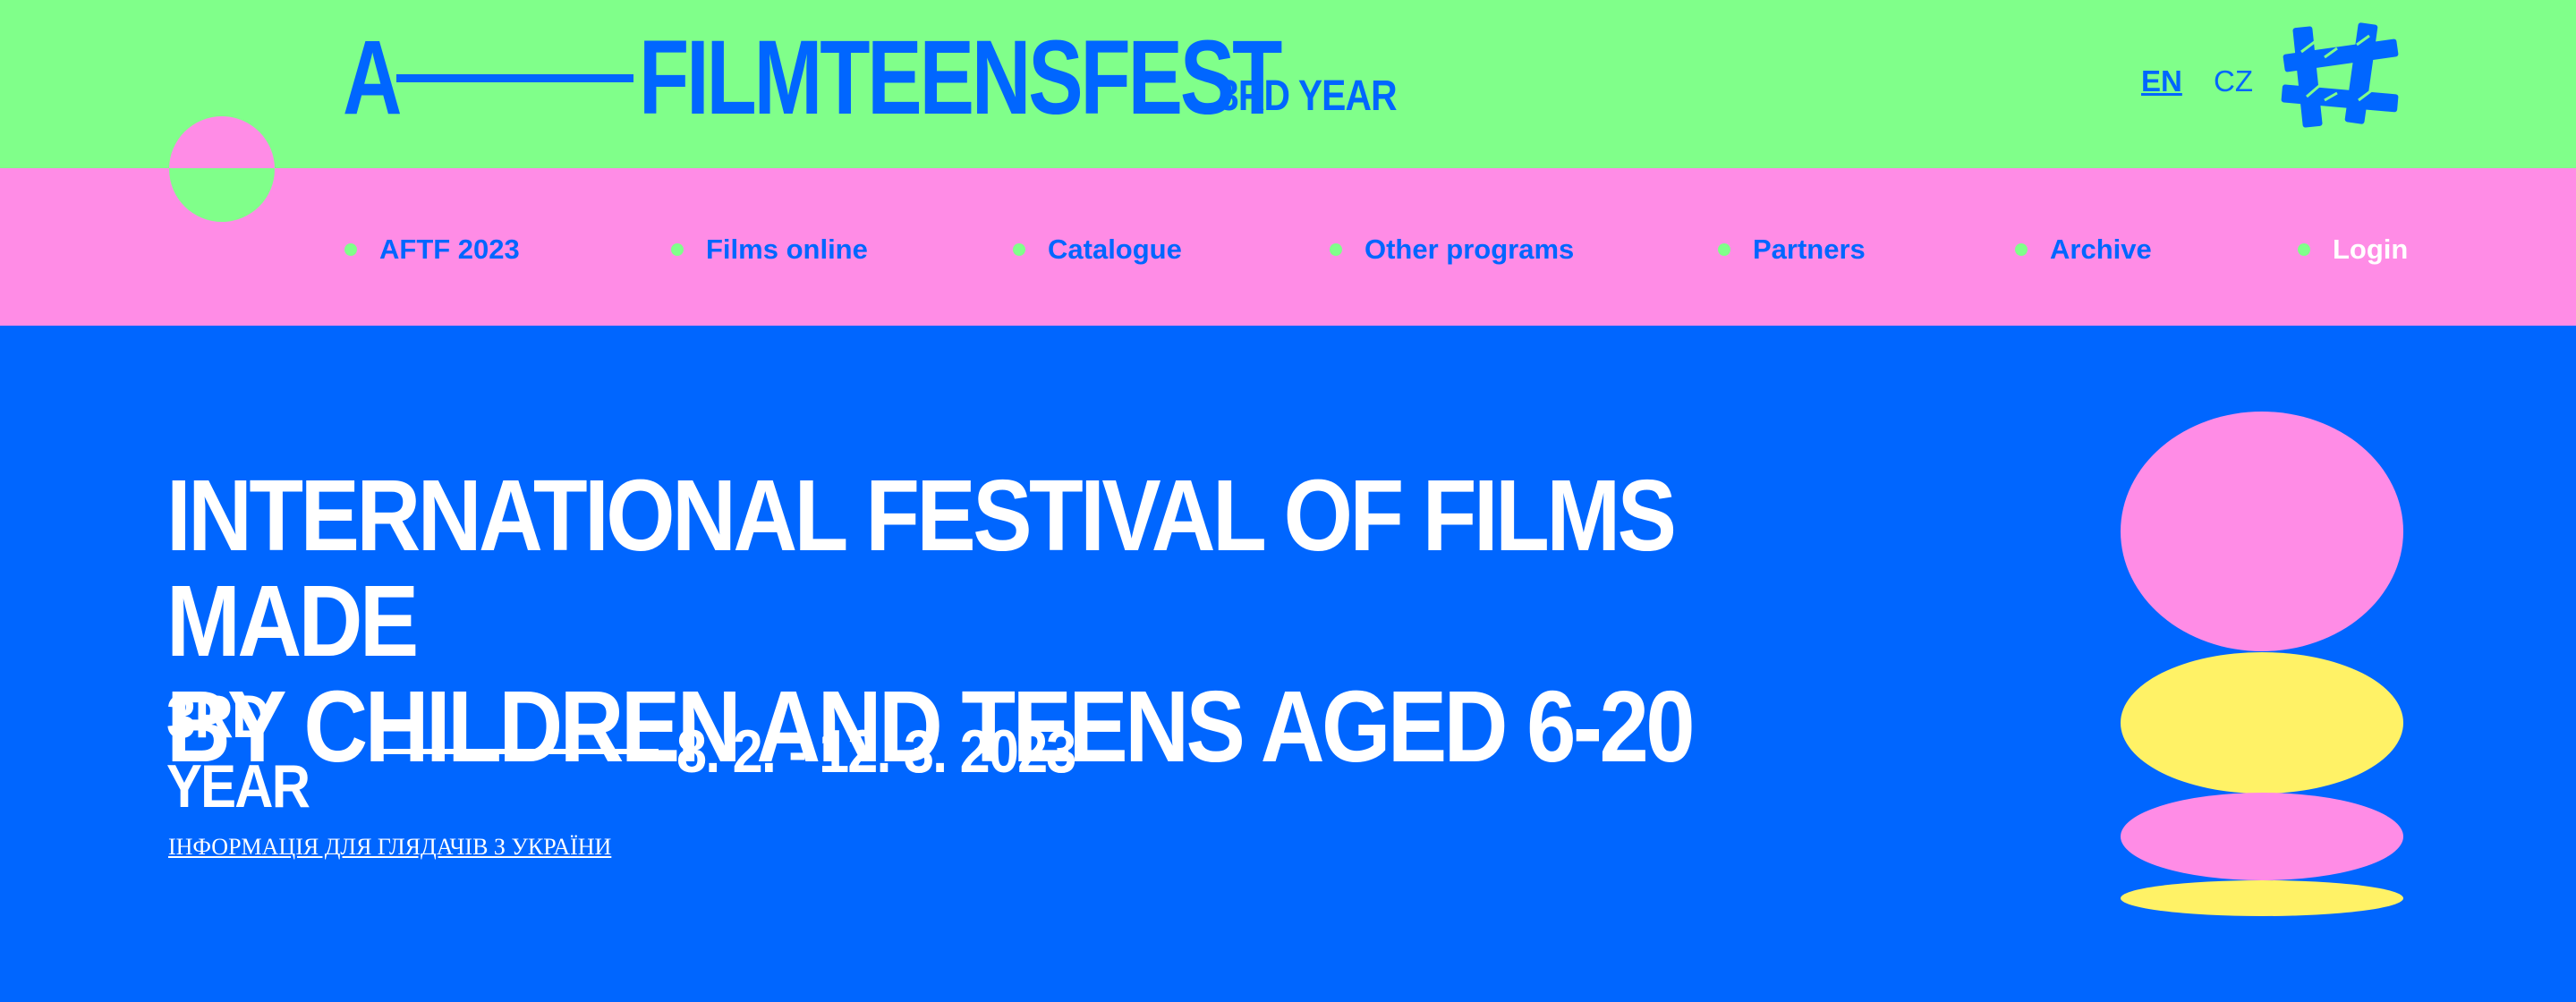 The height and width of the screenshot is (1002, 2576). I want to click on nav-item-label: Login, so click(2371, 249).